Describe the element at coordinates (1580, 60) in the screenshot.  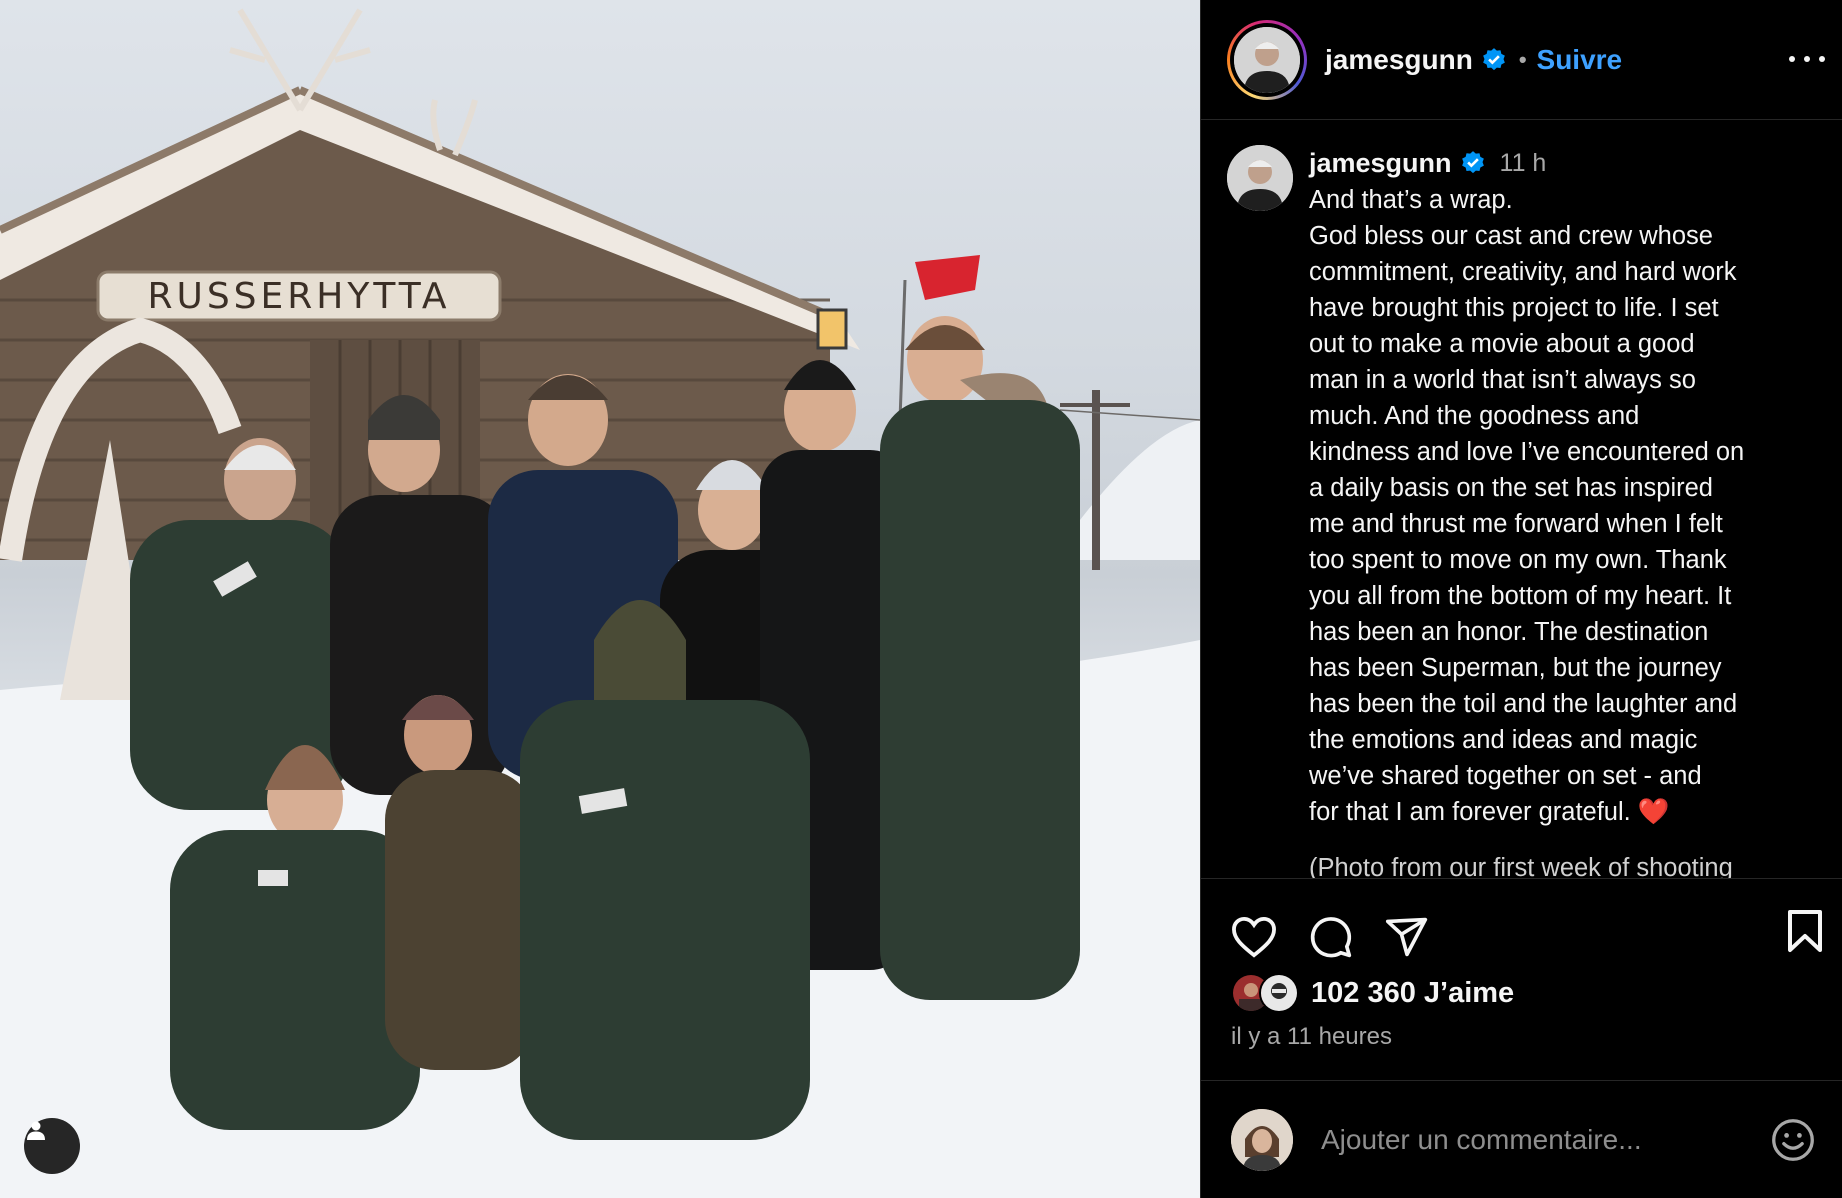
I see `follow-button: Suivre` at that location.